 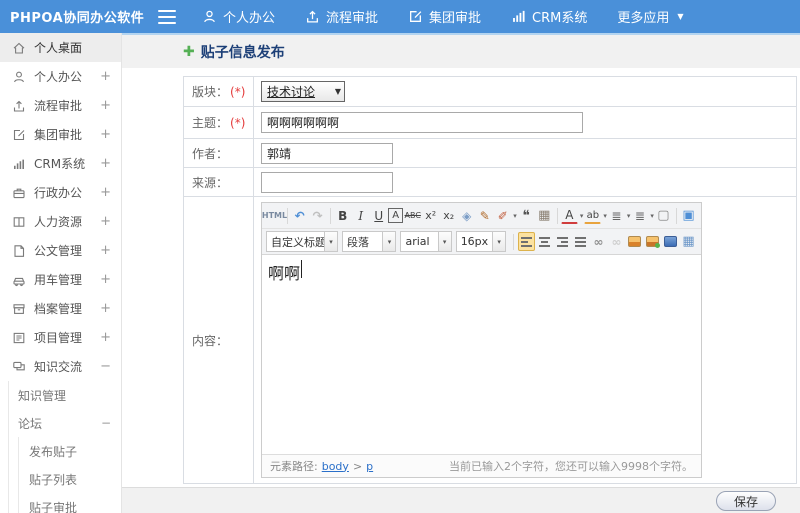 What do you see at coordinates (396, 215) in the screenshot?
I see `font-style-button: A` at bounding box center [396, 215].